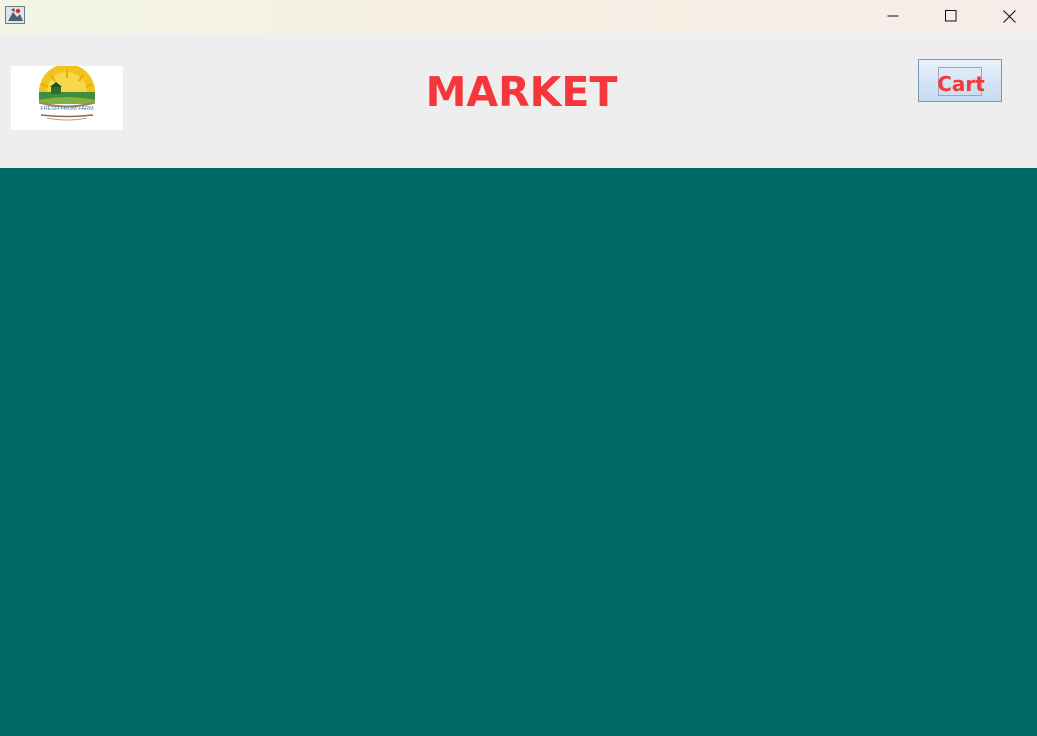  I want to click on close-button, so click(1008, 16).